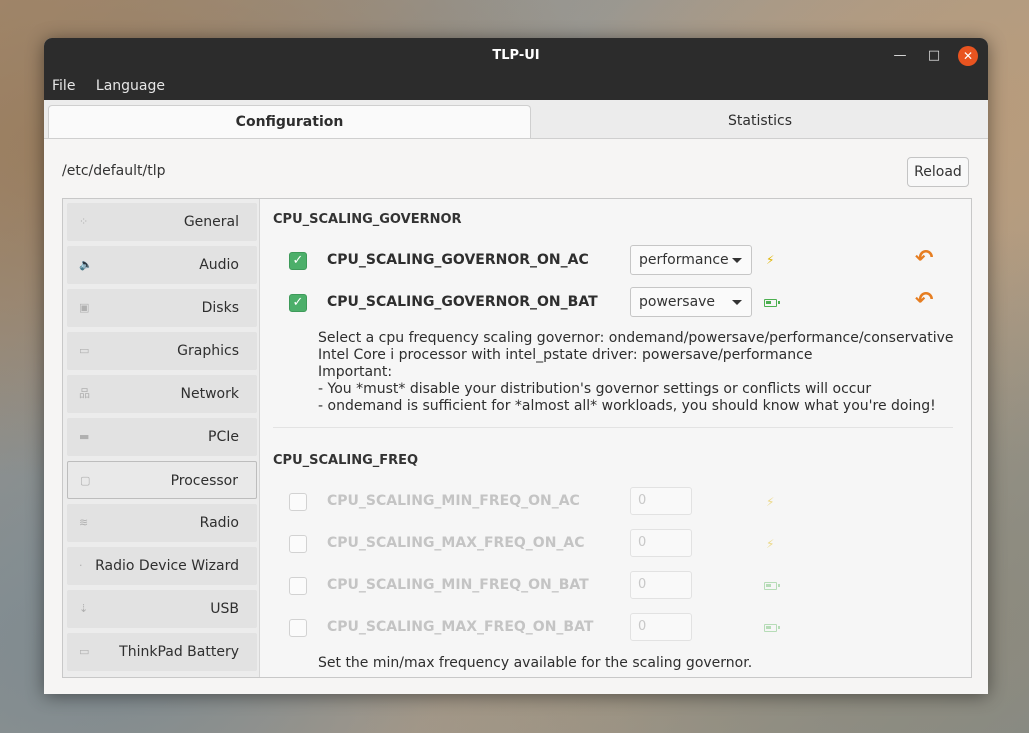 This screenshot has width=1029, height=733. What do you see at coordinates (760, 121) in the screenshot?
I see `tab-statistics: Statistics` at bounding box center [760, 121].